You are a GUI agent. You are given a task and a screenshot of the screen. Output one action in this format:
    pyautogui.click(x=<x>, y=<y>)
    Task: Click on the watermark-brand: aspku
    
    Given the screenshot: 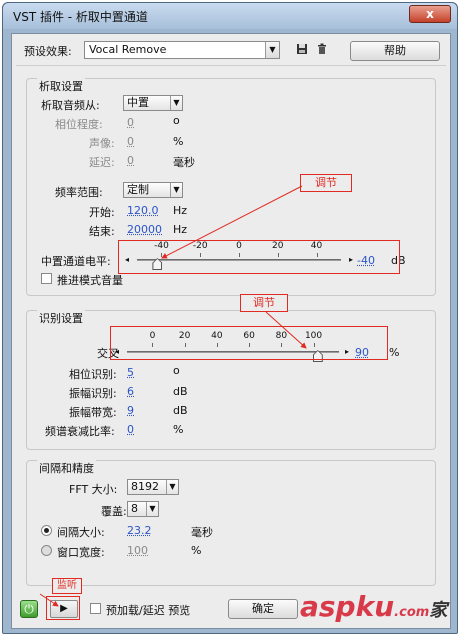 What is the action you would take?
    pyautogui.click(x=347, y=606)
    